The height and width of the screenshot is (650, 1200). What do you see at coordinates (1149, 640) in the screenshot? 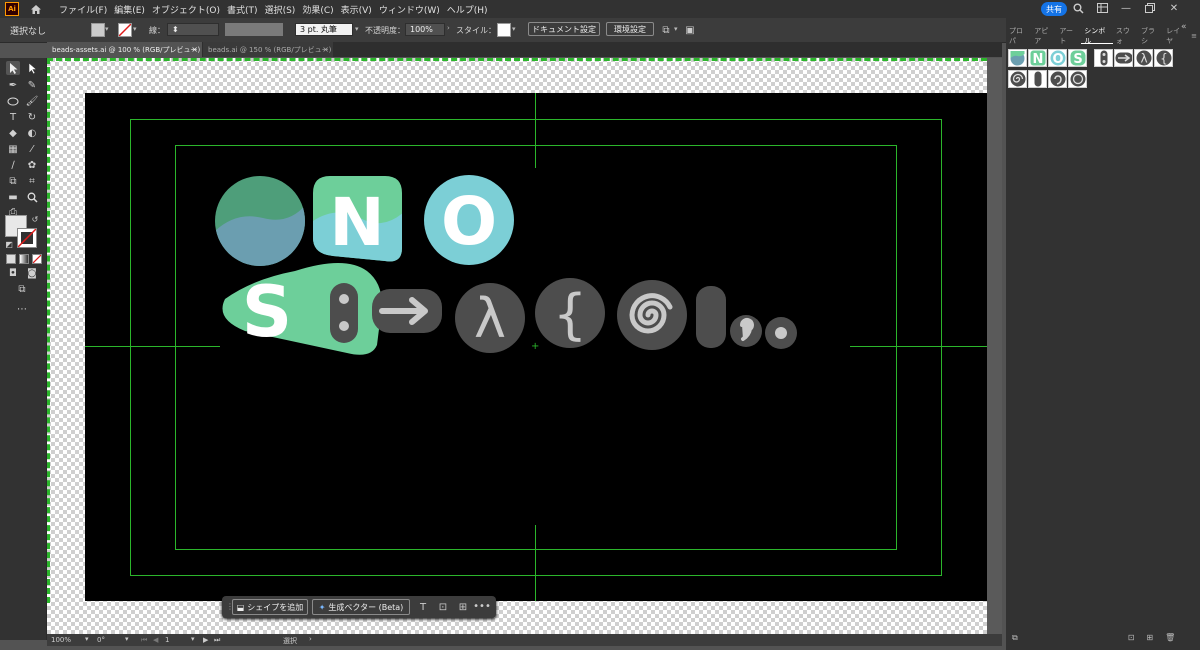
I see `new-symbol-icon: ⊞` at bounding box center [1149, 640].